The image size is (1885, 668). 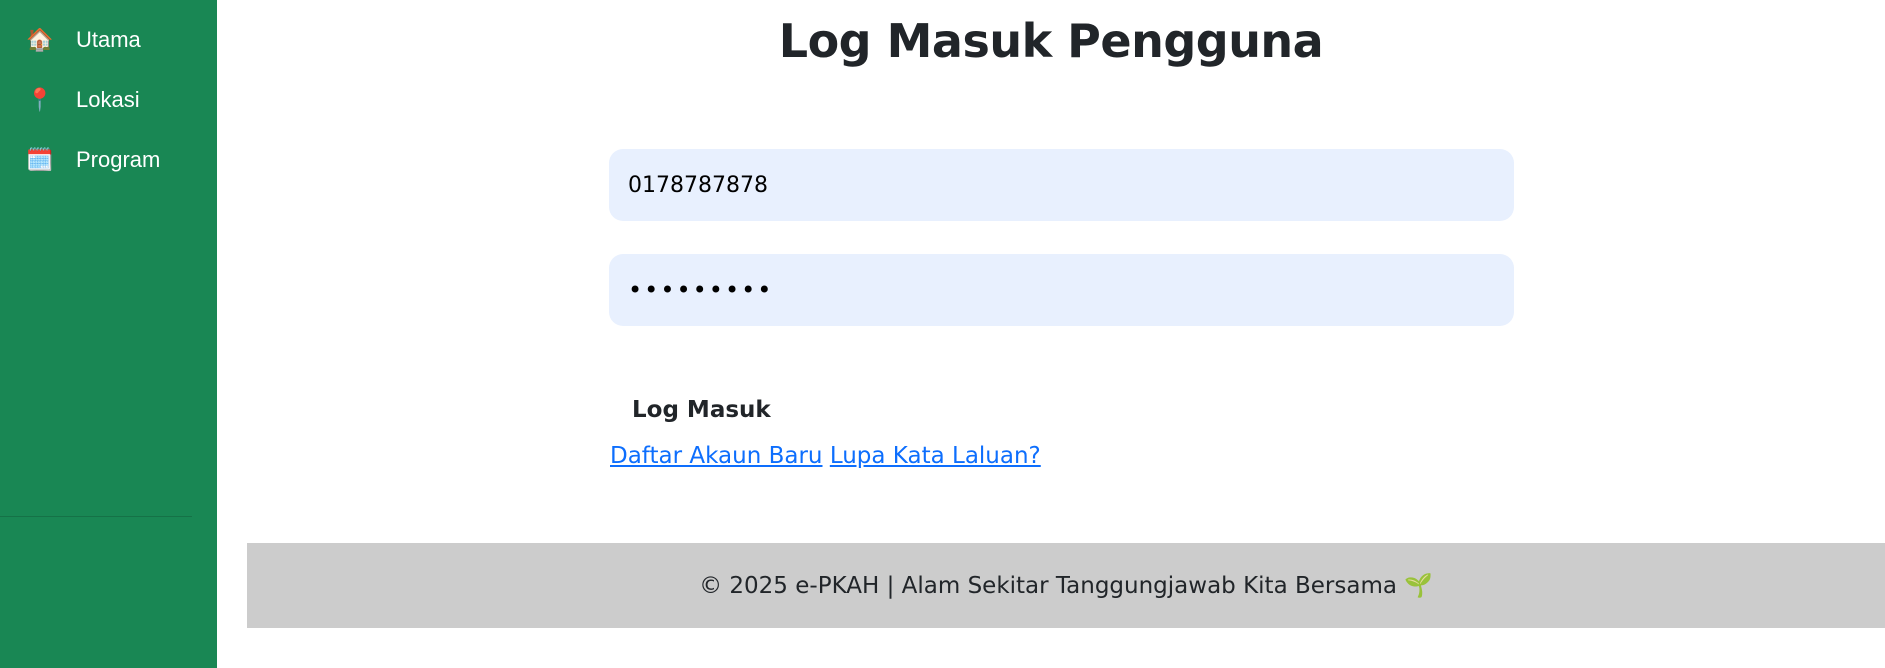 What do you see at coordinates (108, 334) in the screenshot?
I see `sidebar: 🏠 Utama 📍 Lokasi 🗓️ Program` at bounding box center [108, 334].